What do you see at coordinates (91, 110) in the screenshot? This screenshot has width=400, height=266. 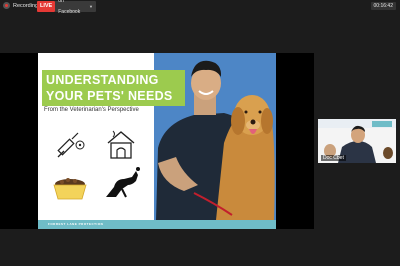 I see `slide-subtitle: From the Veterinarian's Perspective` at bounding box center [91, 110].